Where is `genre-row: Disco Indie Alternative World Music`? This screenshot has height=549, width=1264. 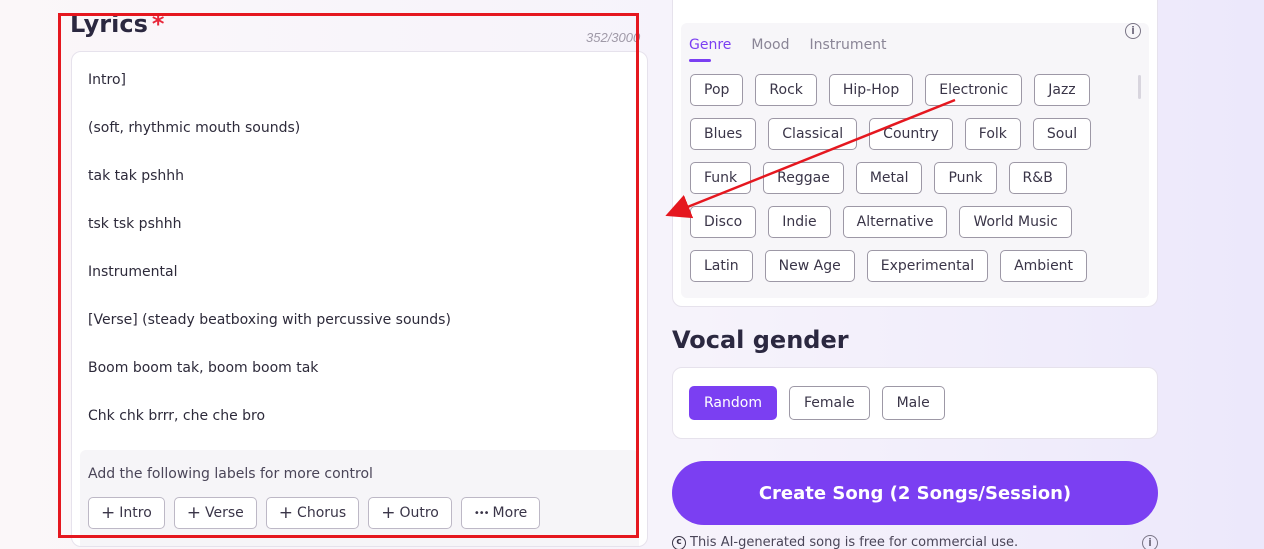 genre-row: Disco Indie Alternative World Music is located at coordinates (910, 222).